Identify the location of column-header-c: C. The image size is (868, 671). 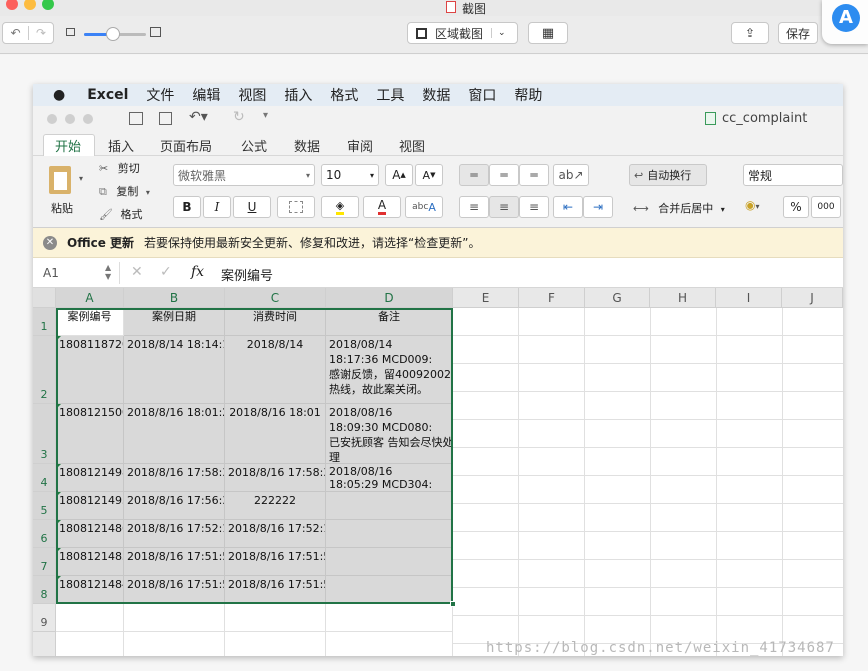
(275, 298).